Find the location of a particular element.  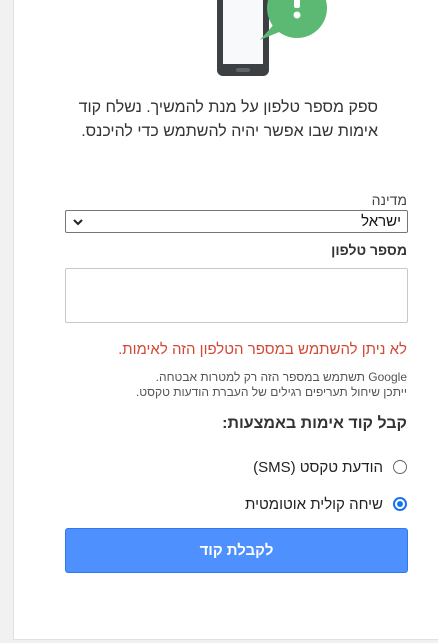

radio-option-voice-call: שיחה קולית אוטומטית is located at coordinates (326, 504).